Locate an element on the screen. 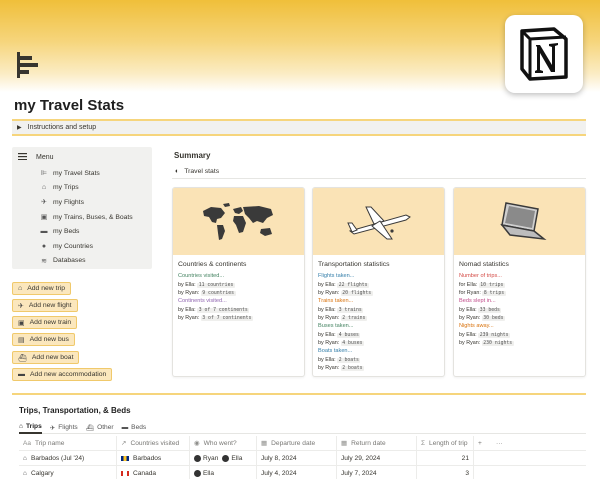  stat-row: for Ryan: 8 trips is located at coordinates (519, 293).